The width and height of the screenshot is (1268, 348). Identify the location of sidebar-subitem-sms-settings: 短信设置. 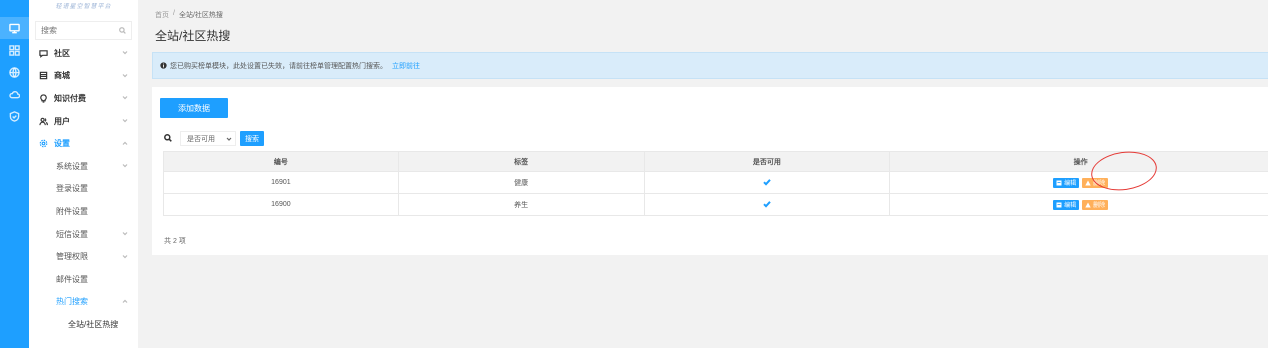
(83, 234).